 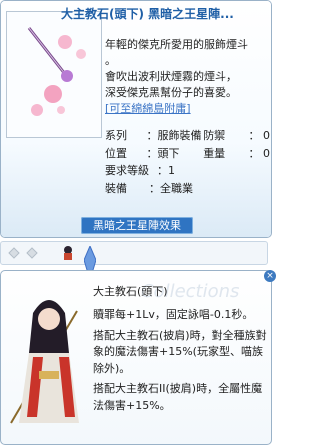 What do you see at coordinates (137, 225) in the screenshot?
I see `set-effect-button: 黑暗之王星陣效果` at bounding box center [137, 225].